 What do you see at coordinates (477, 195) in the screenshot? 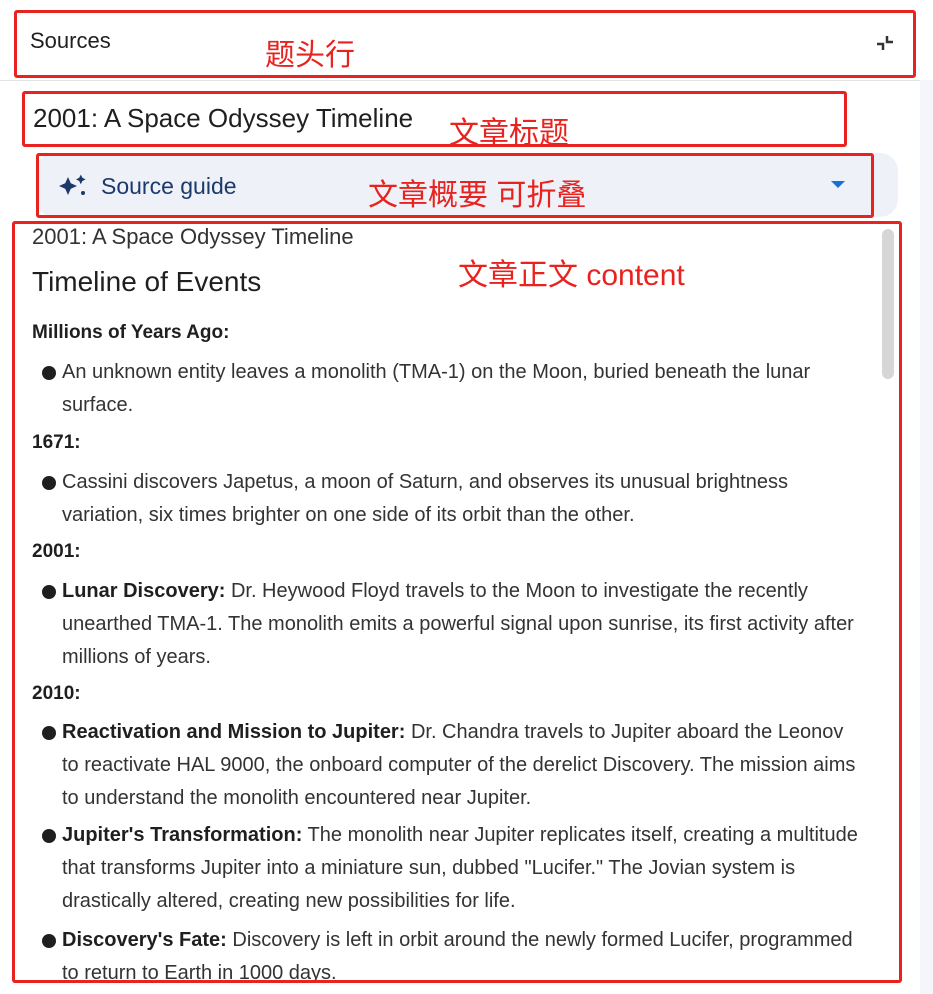
I see `annotation-label: 文章概要 可折叠` at bounding box center [477, 195].